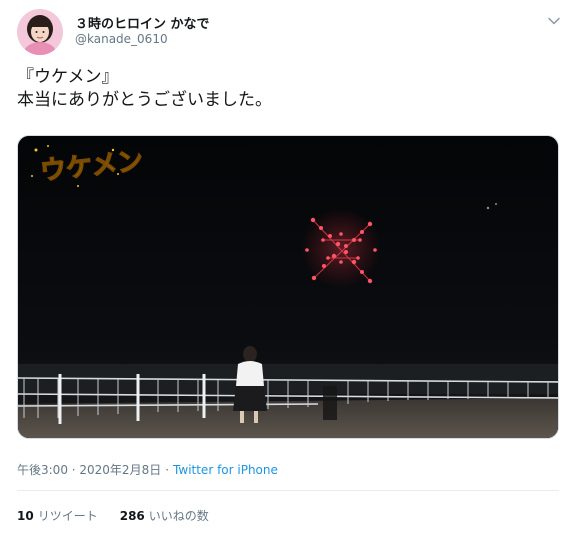 The width and height of the screenshot is (575, 533). Describe the element at coordinates (178, 516) in the screenshot. I see `likes-label: いいねの数` at that location.